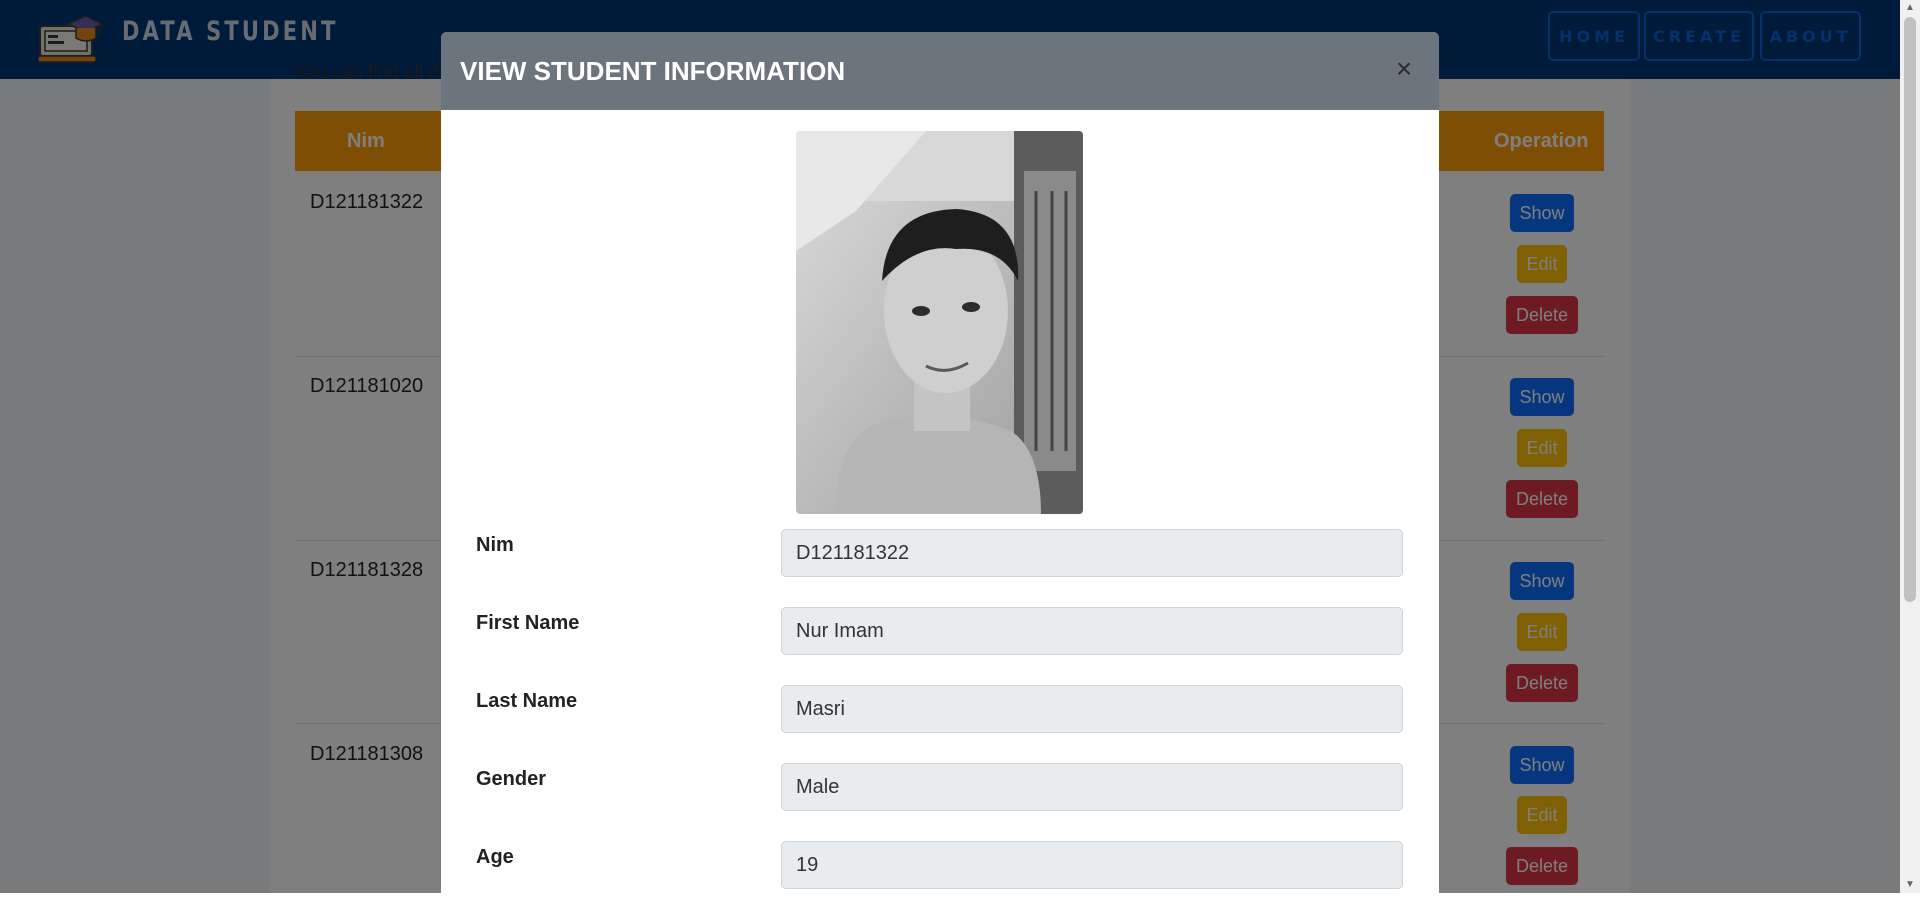  Describe the element at coordinates (1092, 787) in the screenshot. I see `gender-field` at that location.